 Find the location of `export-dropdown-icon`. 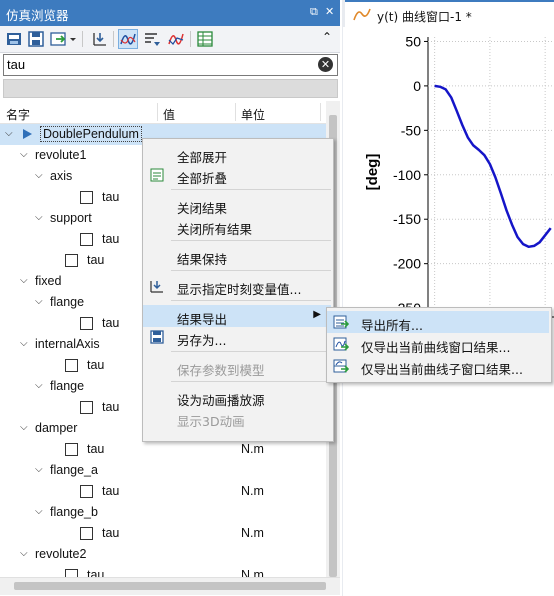

export-dropdown-icon is located at coordinates (63, 39).